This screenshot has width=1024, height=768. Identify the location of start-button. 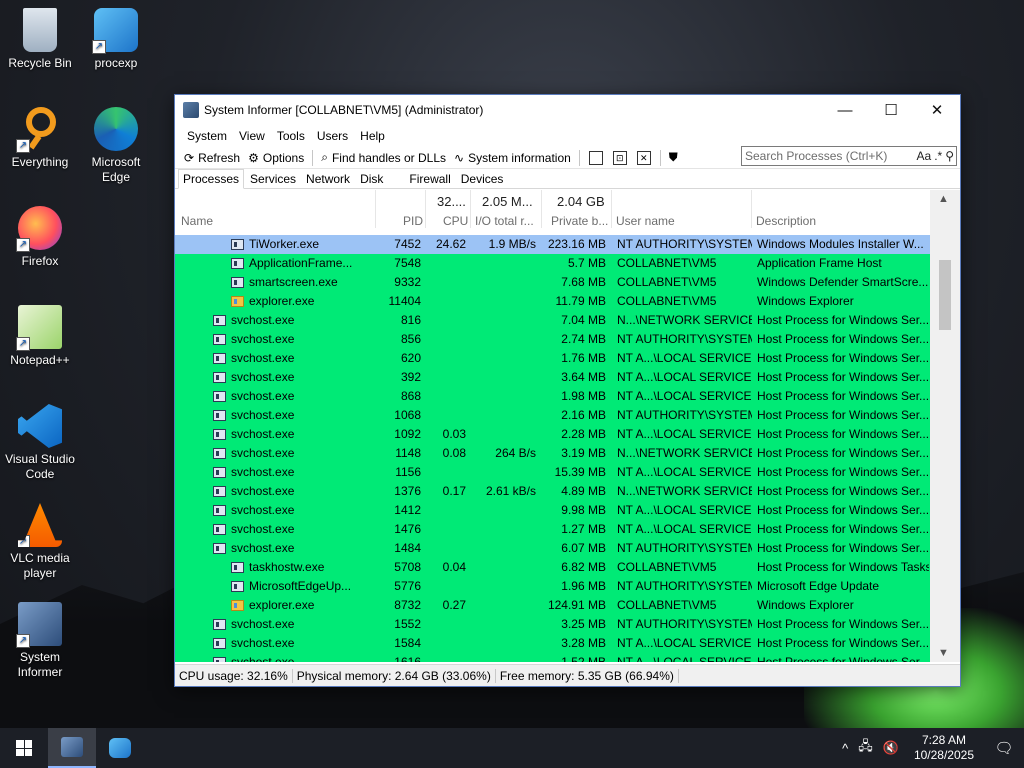
(24, 748).